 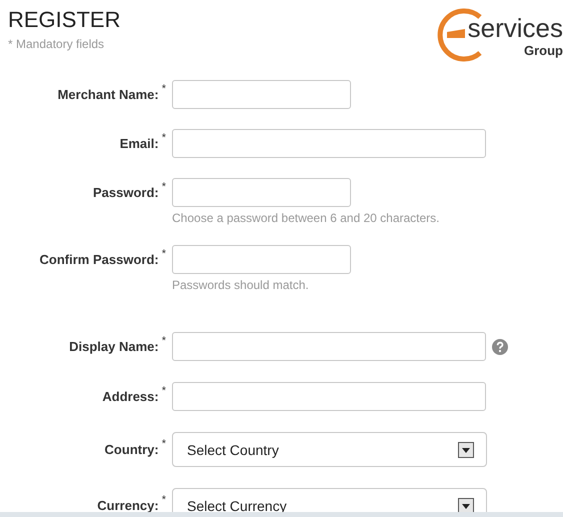 I want to click on field-label: Country:, so click(x=131, y=449).